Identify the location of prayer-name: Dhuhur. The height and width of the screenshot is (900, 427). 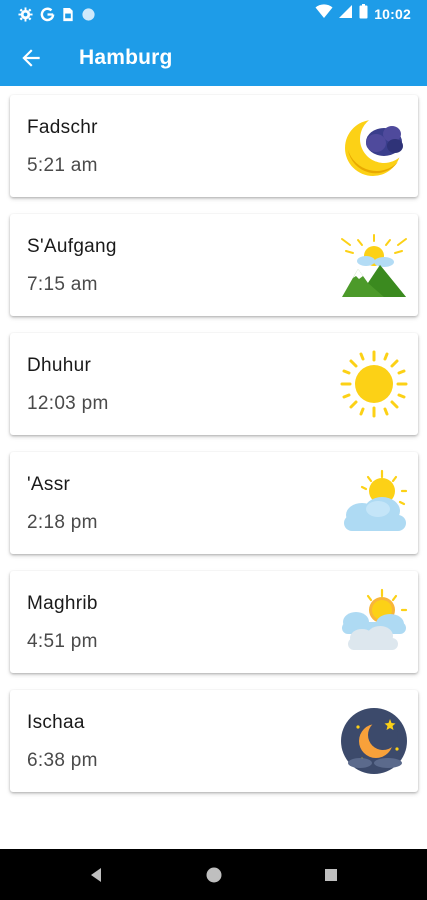
(59, 365).